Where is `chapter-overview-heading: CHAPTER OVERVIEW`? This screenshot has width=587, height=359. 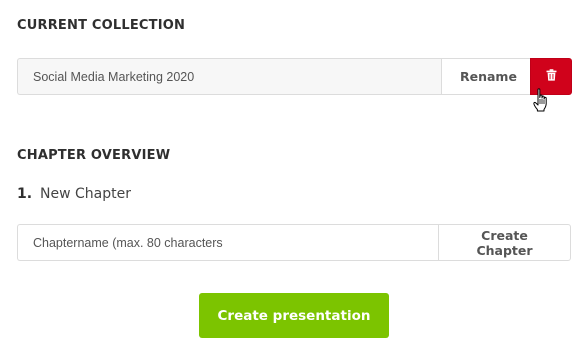
chapter-overview-heading: CHAPTER OVERVIEW is located at coordinates (94, 155).